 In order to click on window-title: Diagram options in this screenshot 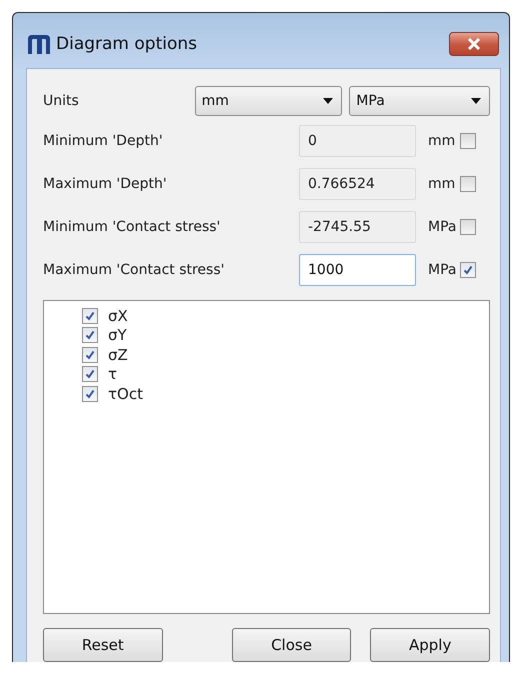, I will do `click(127, 44)`.